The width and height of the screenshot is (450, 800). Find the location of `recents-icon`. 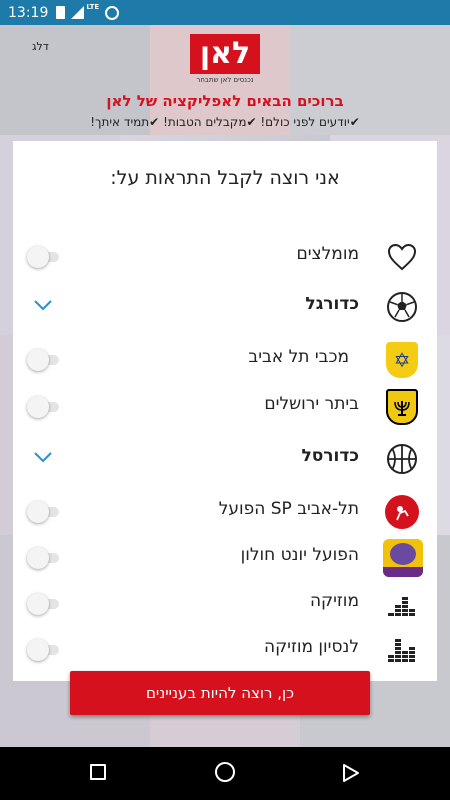

recents-icon is located at coordinates (98, 772).